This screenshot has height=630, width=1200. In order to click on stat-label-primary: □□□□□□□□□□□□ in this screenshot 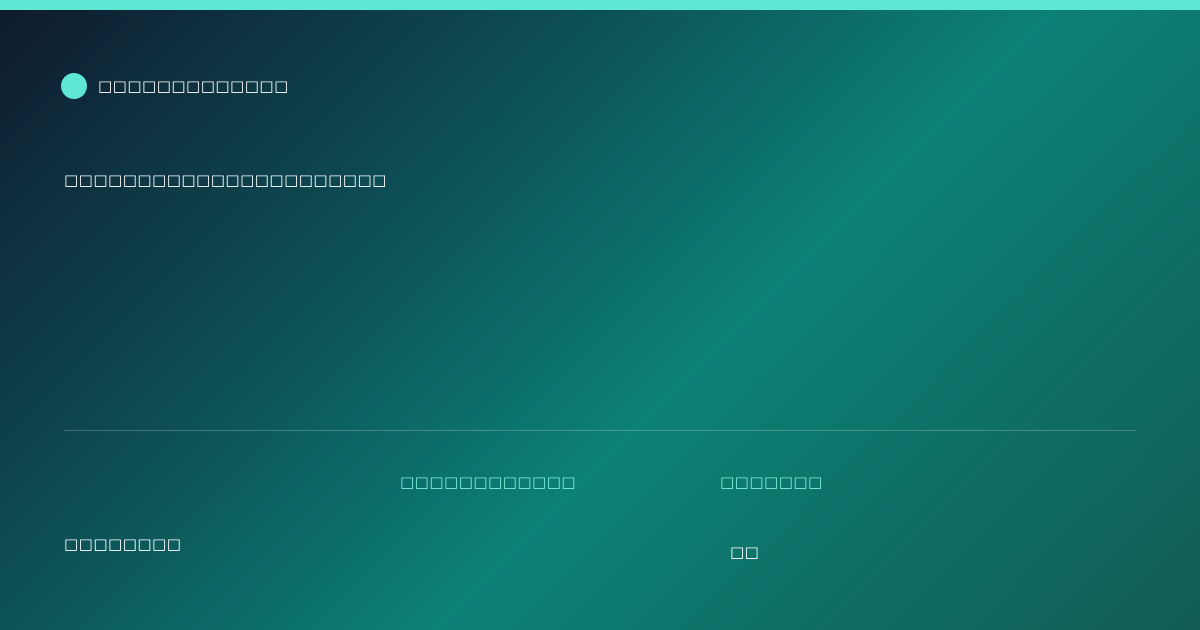, I will do `click(488, 482)`.